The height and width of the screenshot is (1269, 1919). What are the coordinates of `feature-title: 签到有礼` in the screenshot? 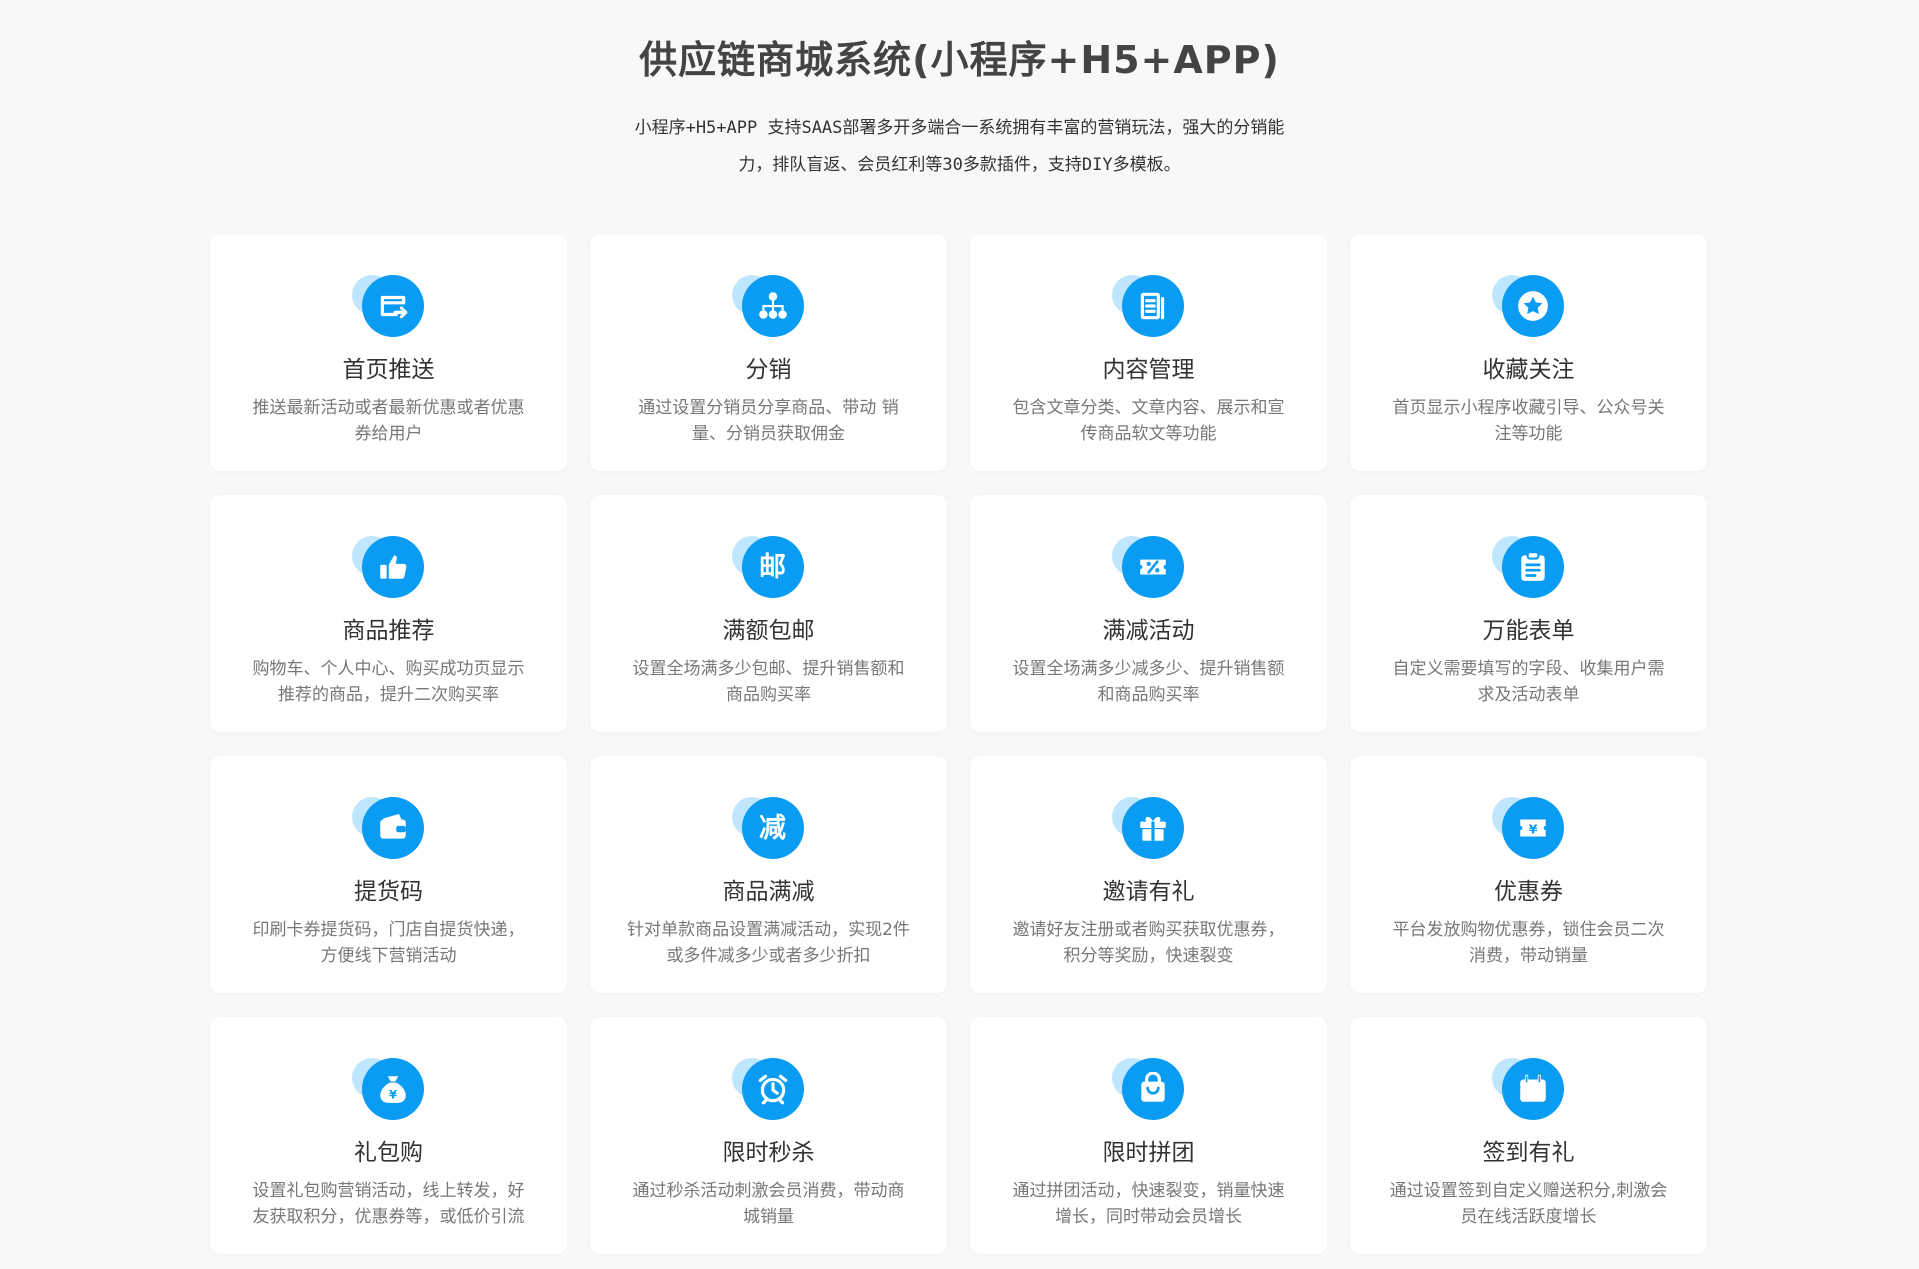 It's located at (1528, 1153).